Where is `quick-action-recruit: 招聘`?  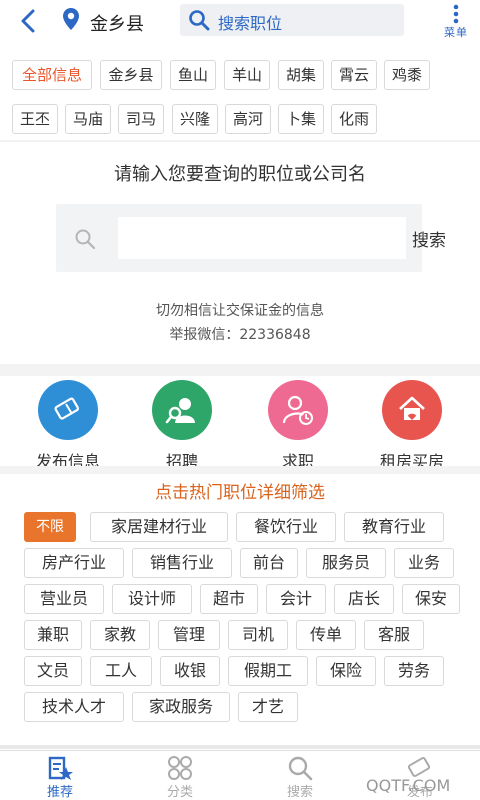
quick-action-recruit: 招聘 is located at coordinates (182, 426).